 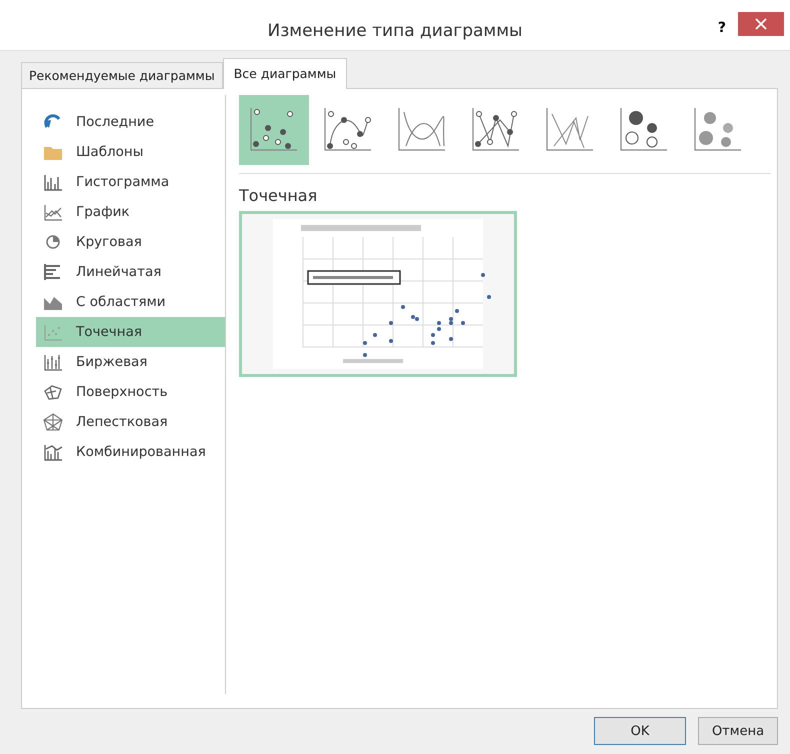 What do you see at coordinates (130, 392) in the screenshot?
I see `sidebar-item: Поверхность` at bounding box center [130, 392].